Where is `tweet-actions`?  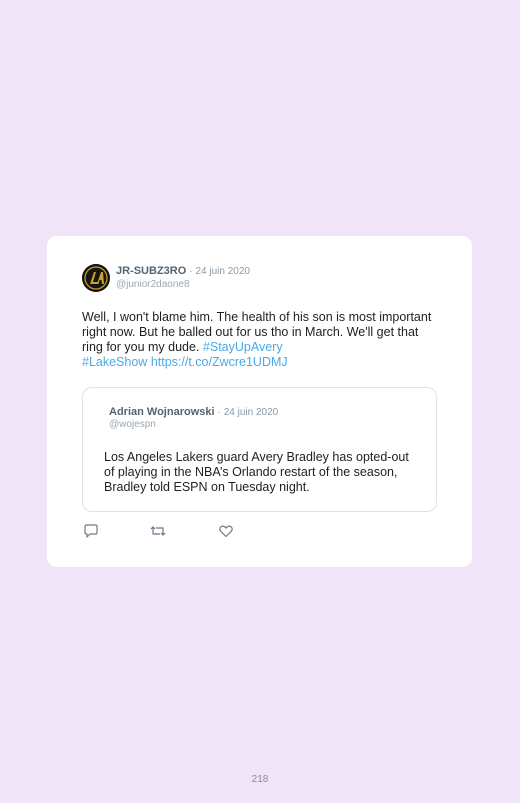 tweet-actions is located at coordinates (183, 531).